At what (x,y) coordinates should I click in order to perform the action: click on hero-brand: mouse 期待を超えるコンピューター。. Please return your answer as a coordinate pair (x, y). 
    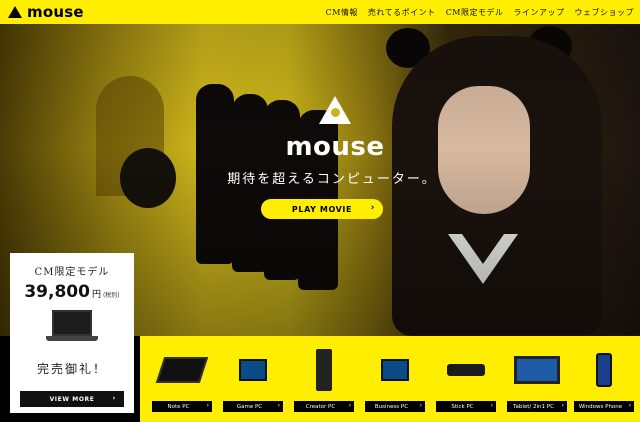
    Looking at the image, I should click on (333, 141).